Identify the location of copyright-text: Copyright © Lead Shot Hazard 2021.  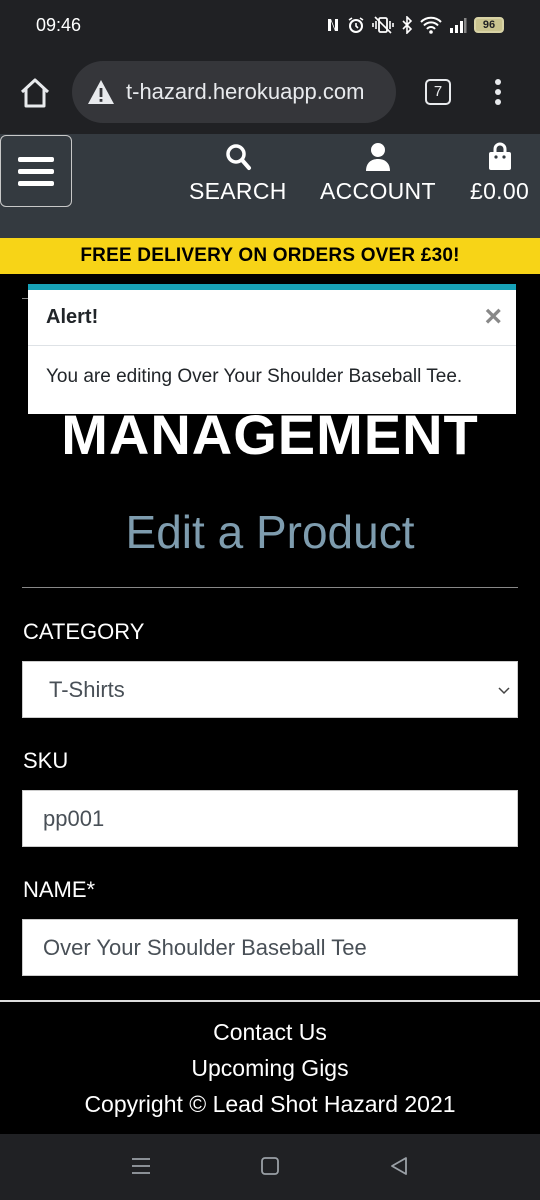
(270, 1104).